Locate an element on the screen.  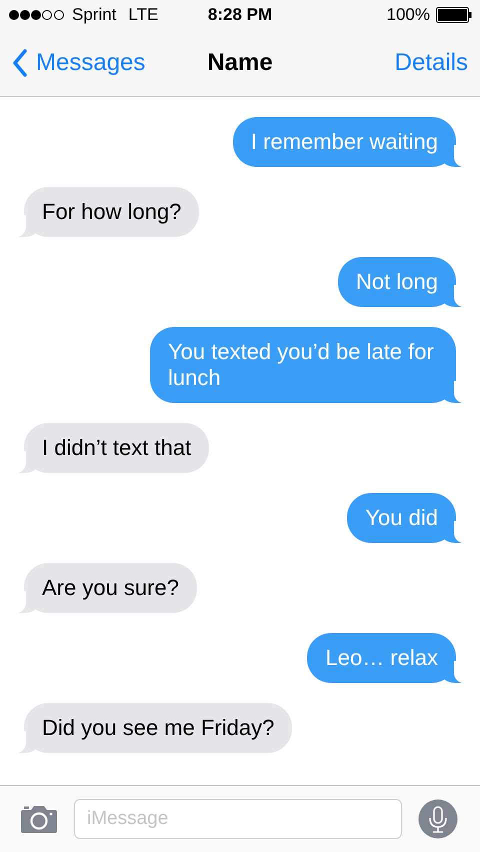
status-time: 8:28 PM is located at coordinates (240, 15).